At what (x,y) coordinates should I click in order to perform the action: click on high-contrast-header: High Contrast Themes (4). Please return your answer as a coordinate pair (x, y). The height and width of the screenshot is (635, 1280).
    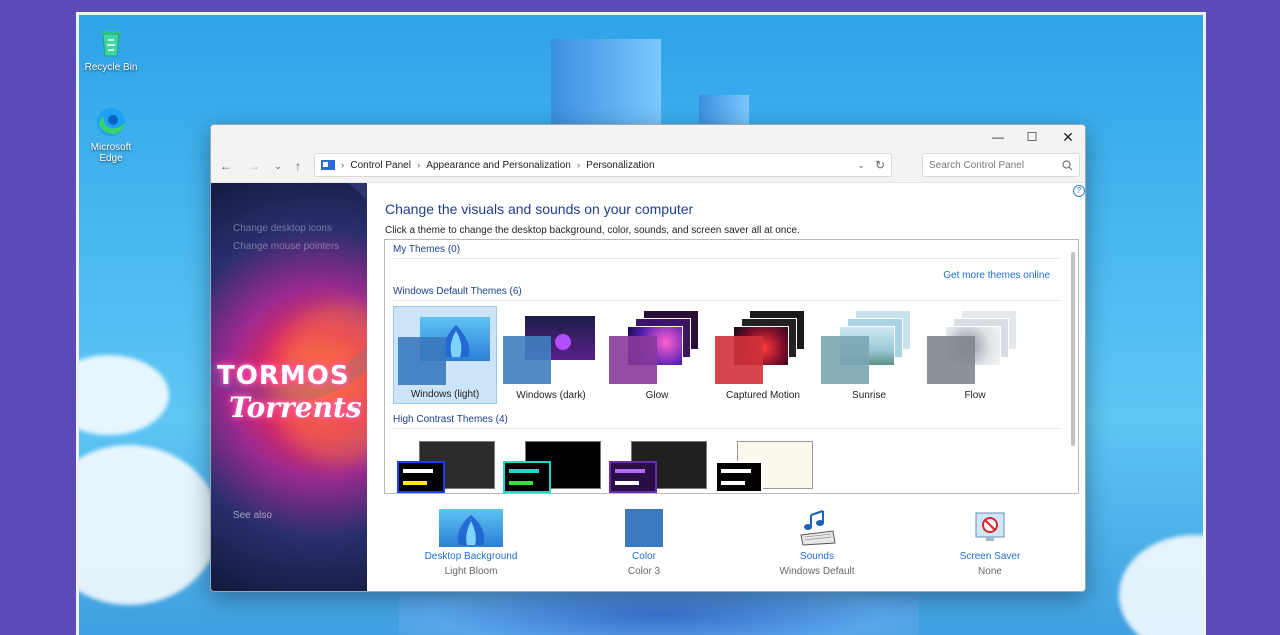
    Looking at the image, I should click on (450, 419).